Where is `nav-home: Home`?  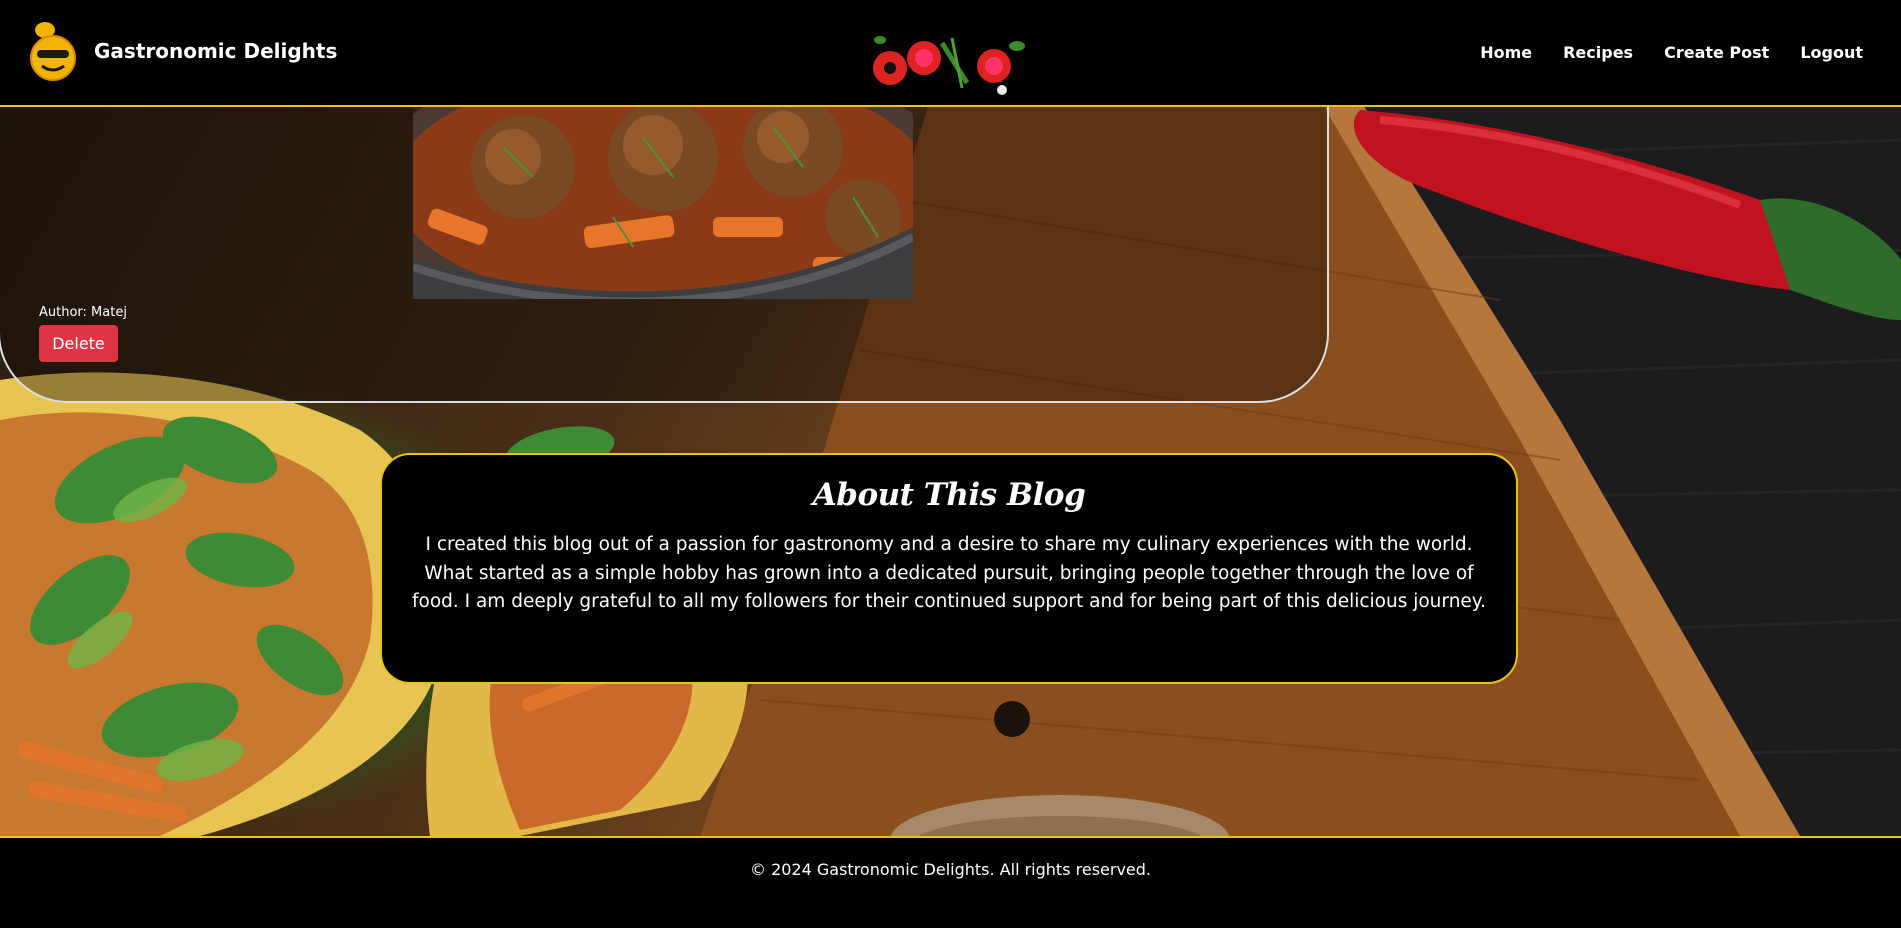 nav-home: Home is located at coordinates (1506, 52).